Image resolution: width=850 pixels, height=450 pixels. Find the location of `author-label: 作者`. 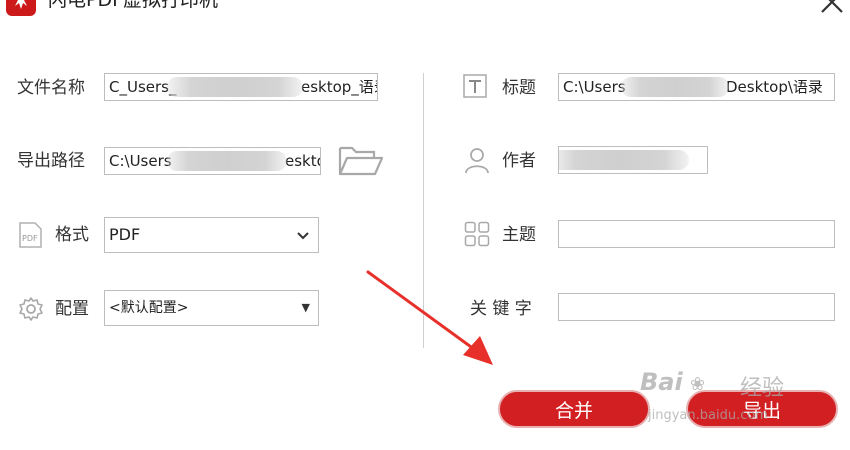

author-label: 作者 is located at coordinates (519, 161).